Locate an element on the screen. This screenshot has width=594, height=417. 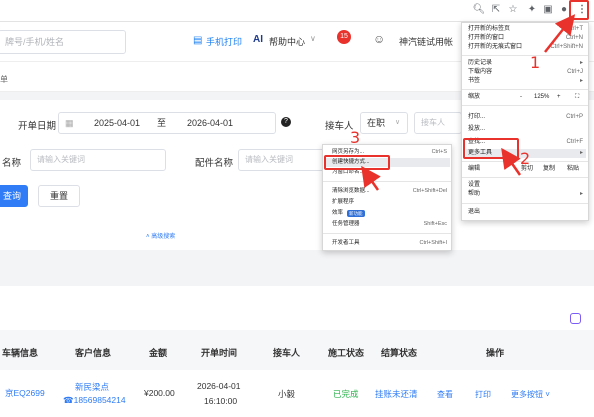
annotation-step2: 2 is located at coordinates (525, 158).